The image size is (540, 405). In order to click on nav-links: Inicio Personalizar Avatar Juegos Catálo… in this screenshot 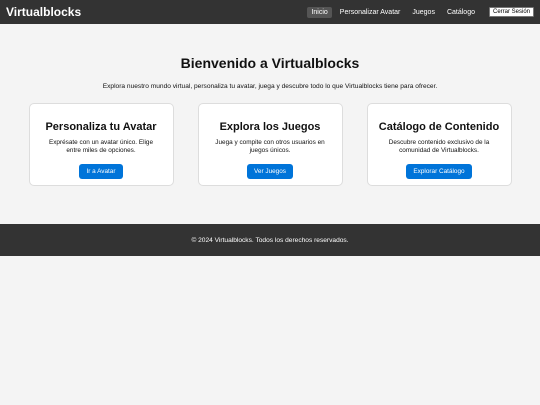, I will do `click(418, 12)`.